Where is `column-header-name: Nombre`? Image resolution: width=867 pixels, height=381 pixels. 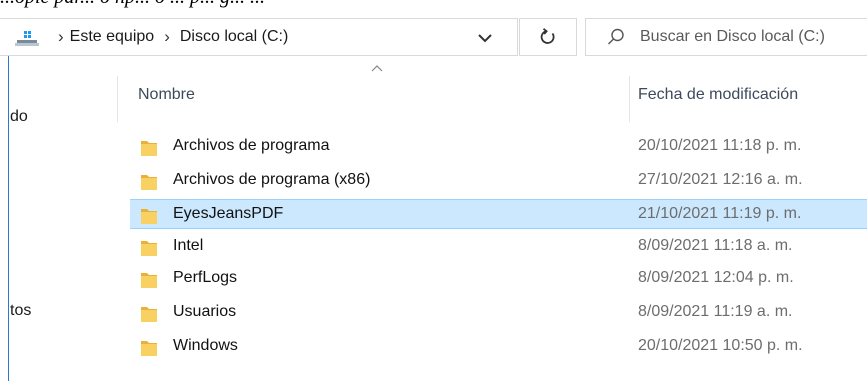
column-header-name: Nombre is located at coordinates (166, 95).